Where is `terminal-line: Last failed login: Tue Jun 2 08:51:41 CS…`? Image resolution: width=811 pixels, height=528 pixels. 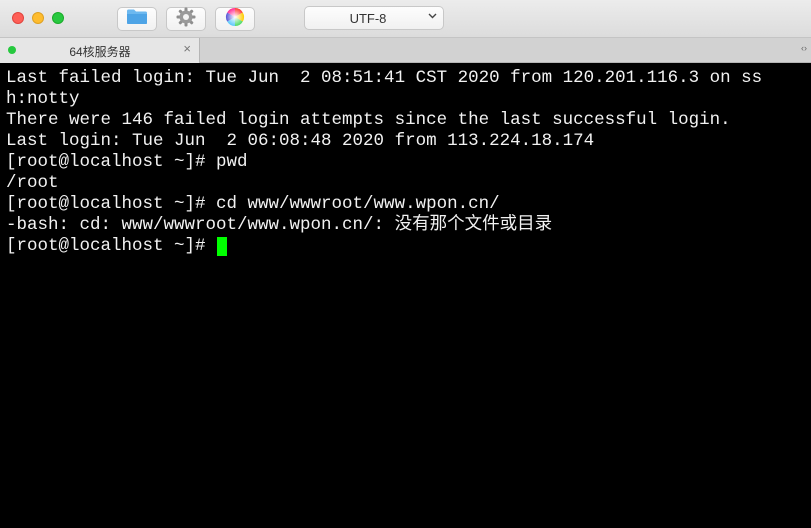
terminal-line: Last failed login: Tue Jun 2 08:51:41 CS… is located at coordinates (384, 78).